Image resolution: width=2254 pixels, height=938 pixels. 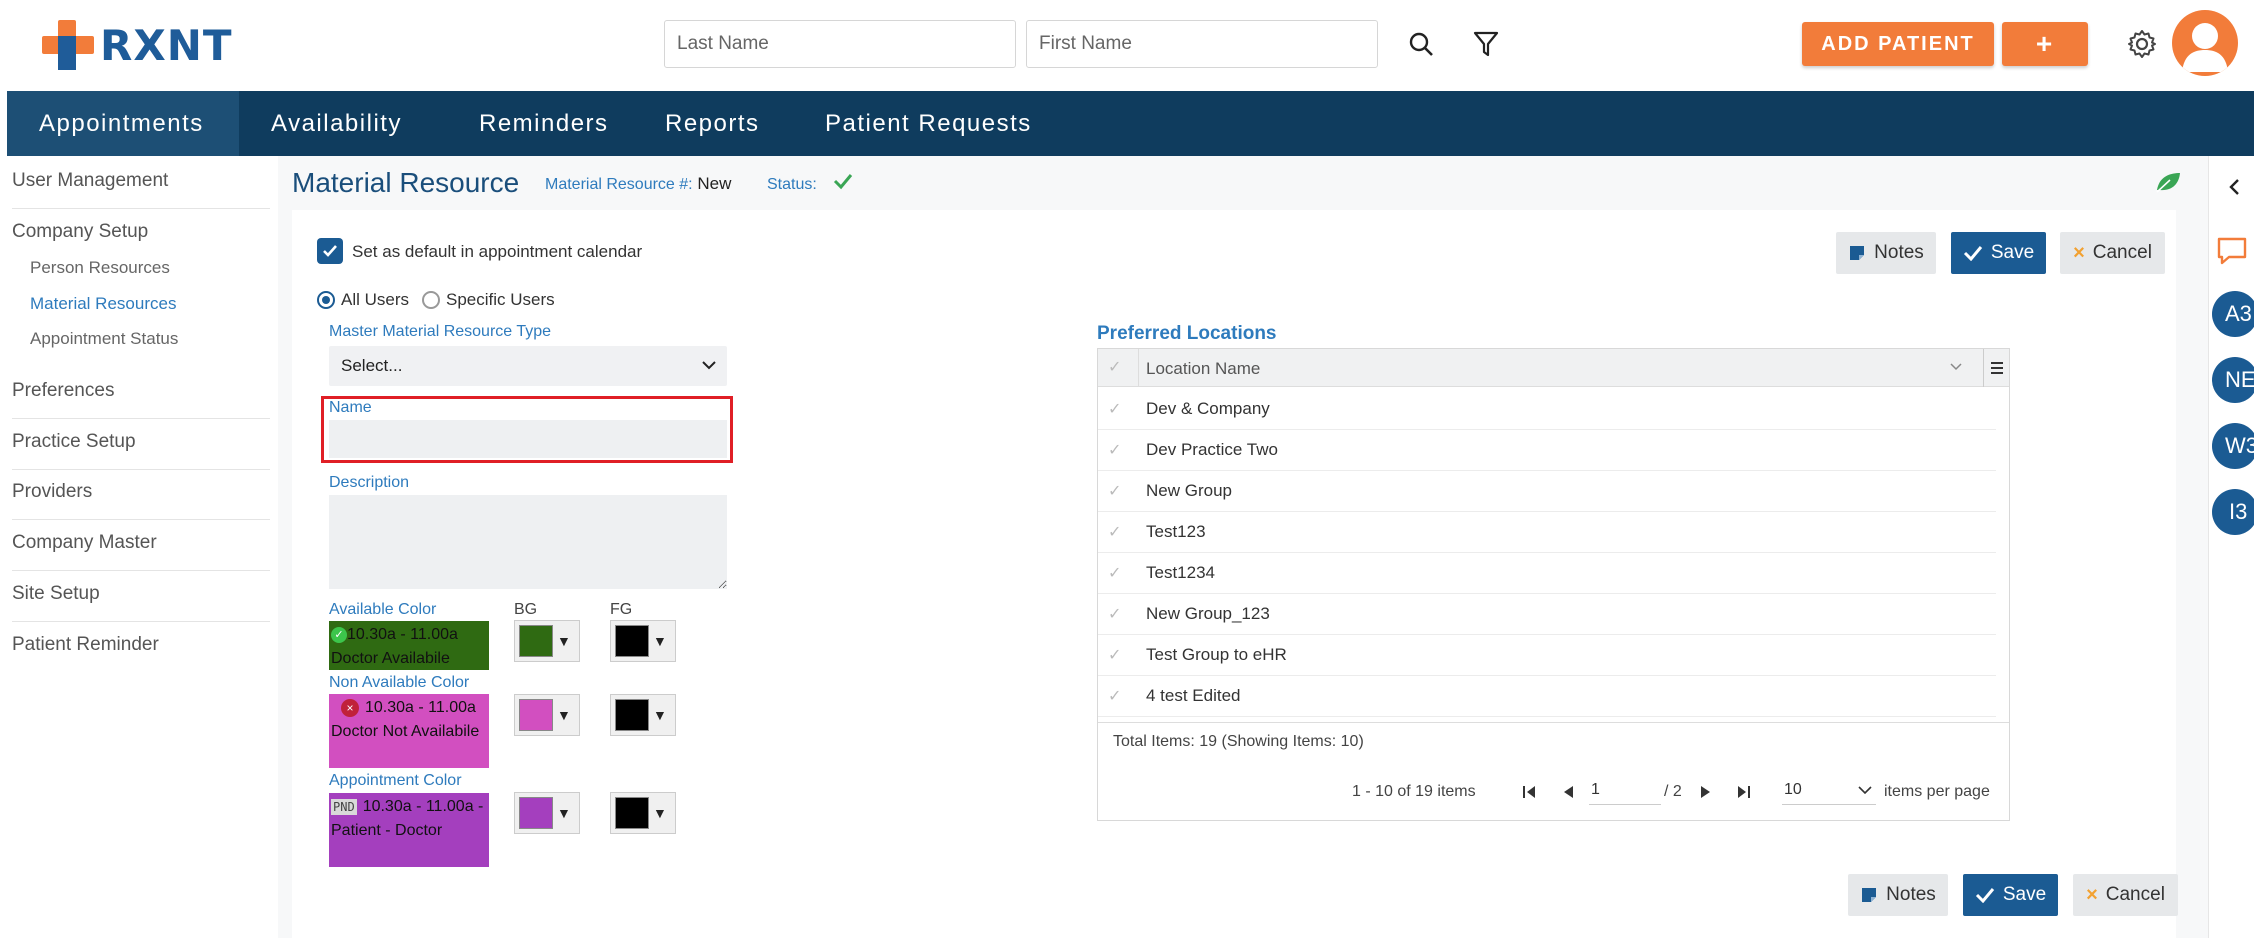 I want to click on rail-badge: NE, so click(x=2233, y=380).